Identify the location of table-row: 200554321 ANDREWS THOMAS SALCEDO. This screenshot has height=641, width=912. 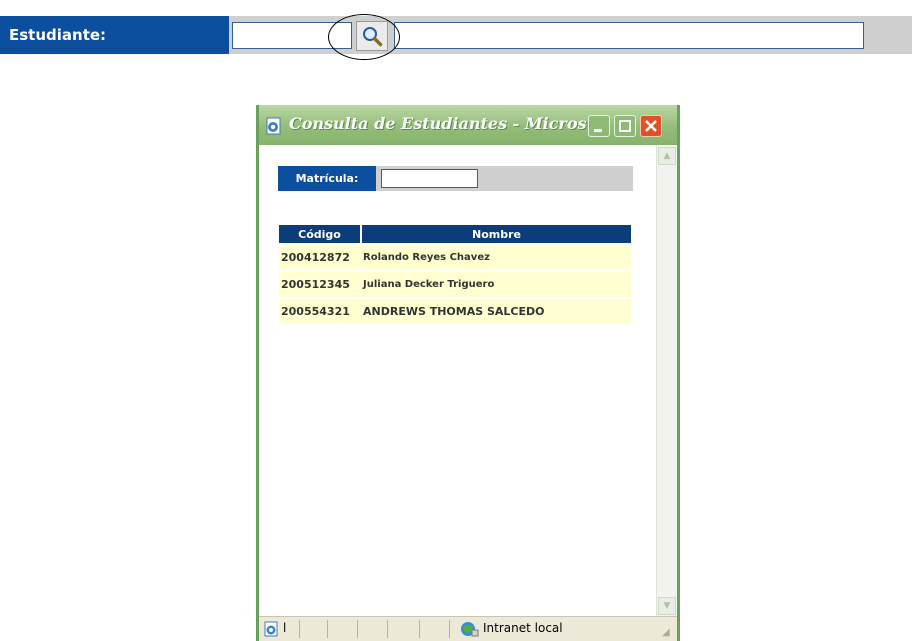
(455, 310).